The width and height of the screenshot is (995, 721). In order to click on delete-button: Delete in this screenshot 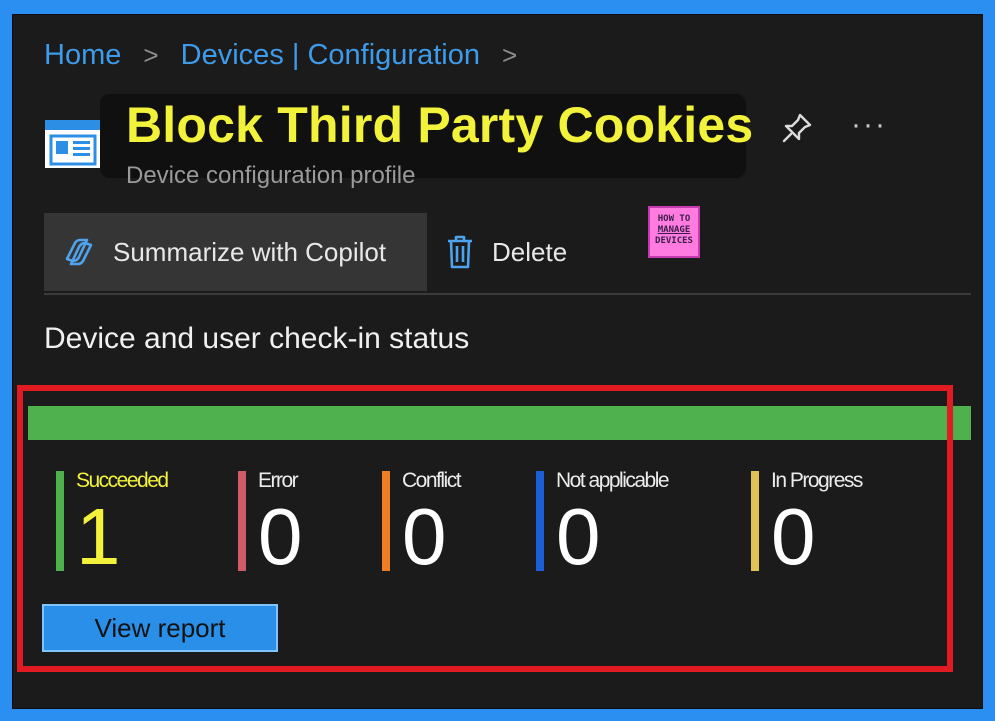, I will do `click(506, 252)`.